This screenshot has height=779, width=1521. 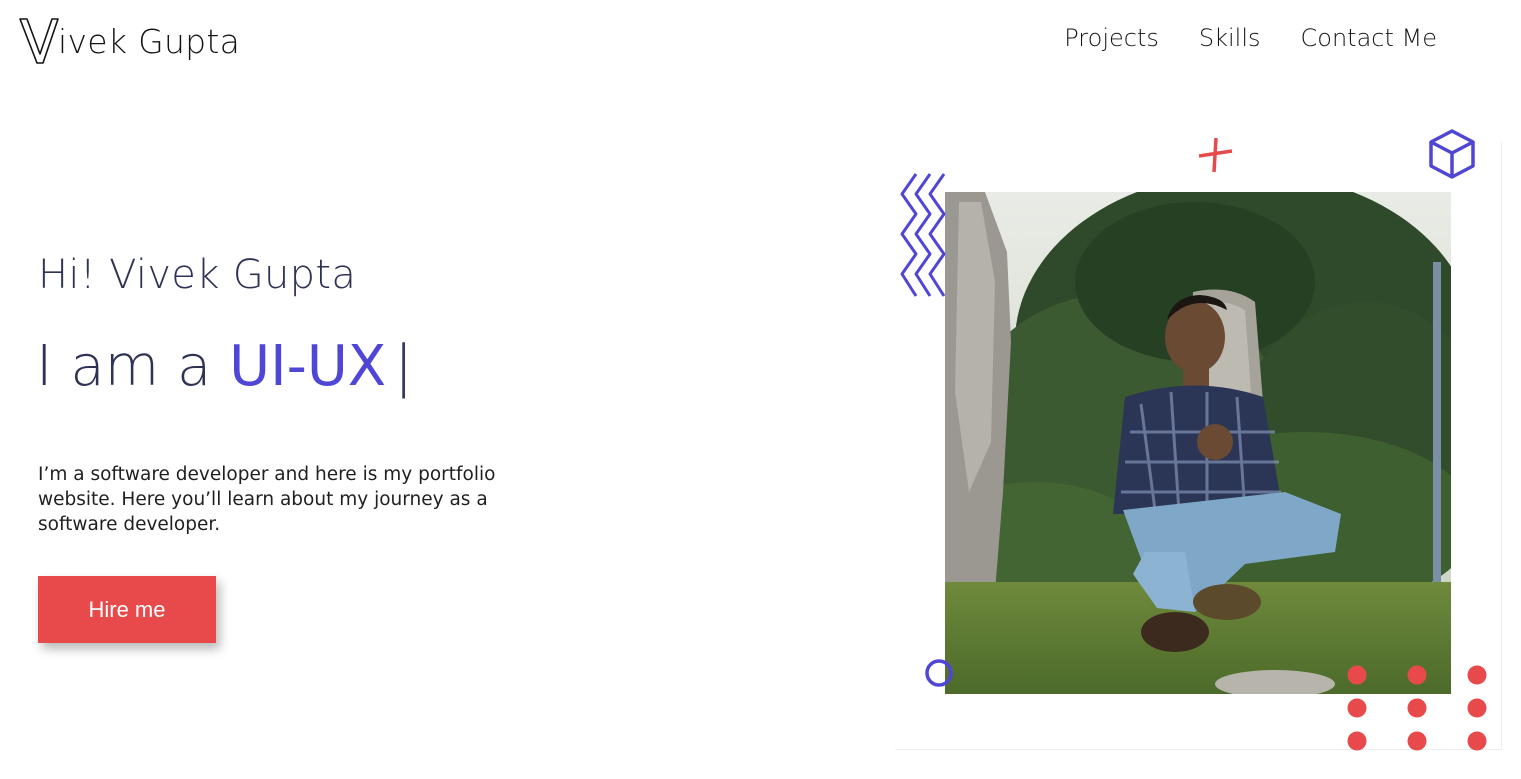 What do you see at coordinates (308, 366) in the screenshot?
I see `role-word: UI-UX` at bounding box center [308, 366].